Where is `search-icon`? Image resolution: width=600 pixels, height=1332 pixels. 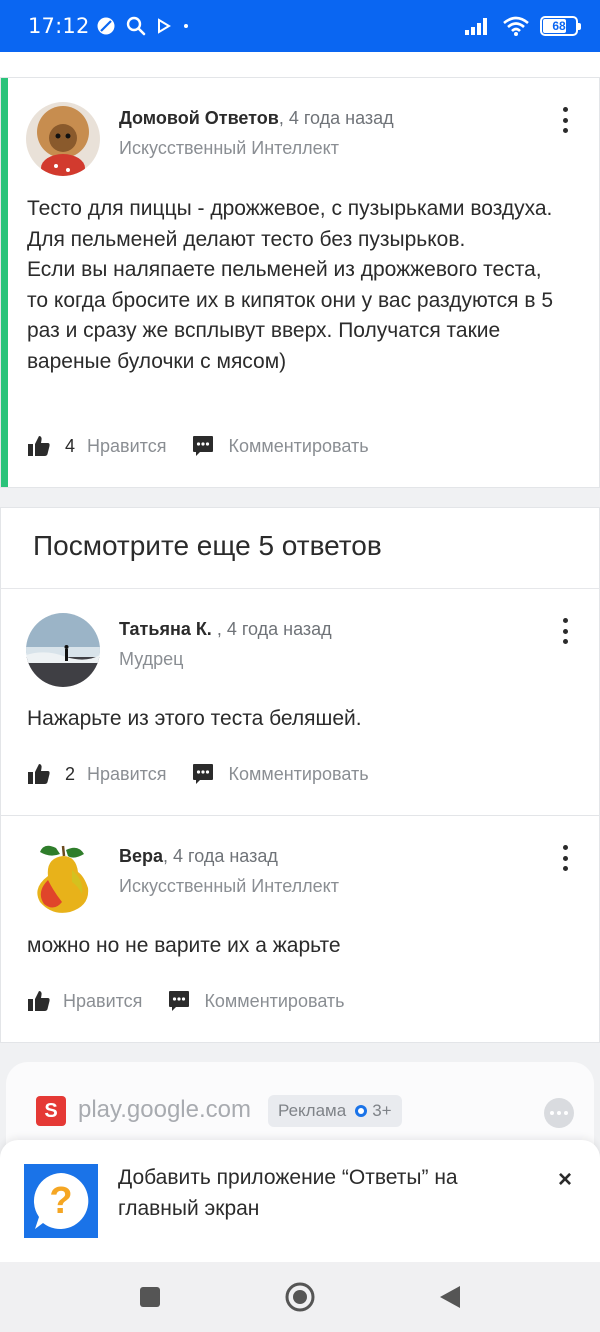 search-icon is located at coordinates (135, 26).